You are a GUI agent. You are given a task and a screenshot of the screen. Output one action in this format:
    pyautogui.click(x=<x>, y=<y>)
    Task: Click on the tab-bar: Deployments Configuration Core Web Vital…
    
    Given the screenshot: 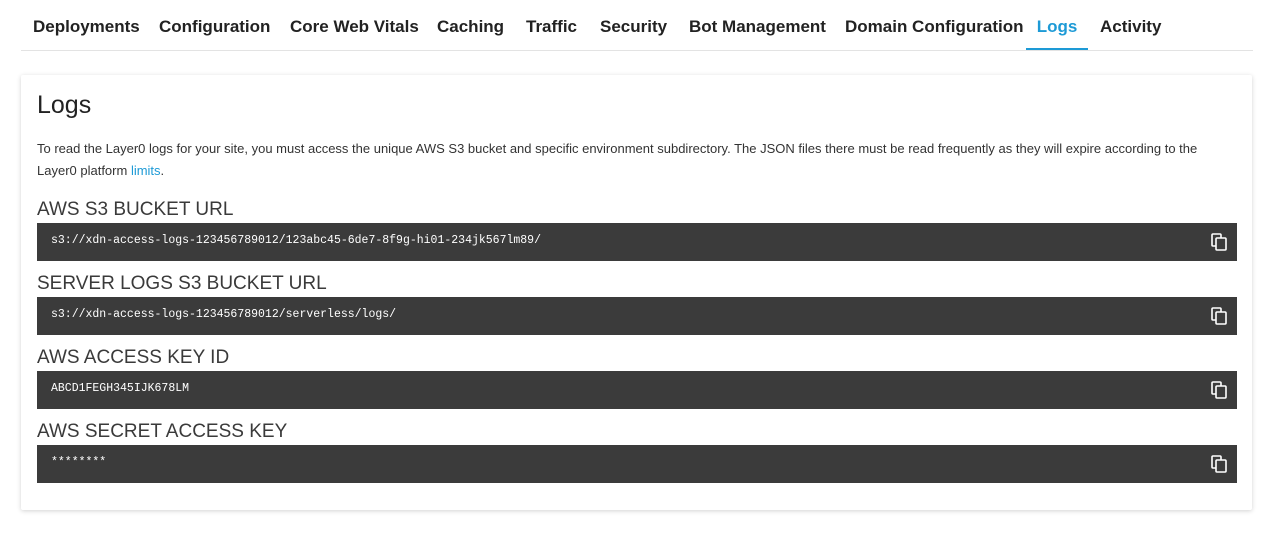 What is the action you would take?
    pyautogui.click(x=637, y=25)
    